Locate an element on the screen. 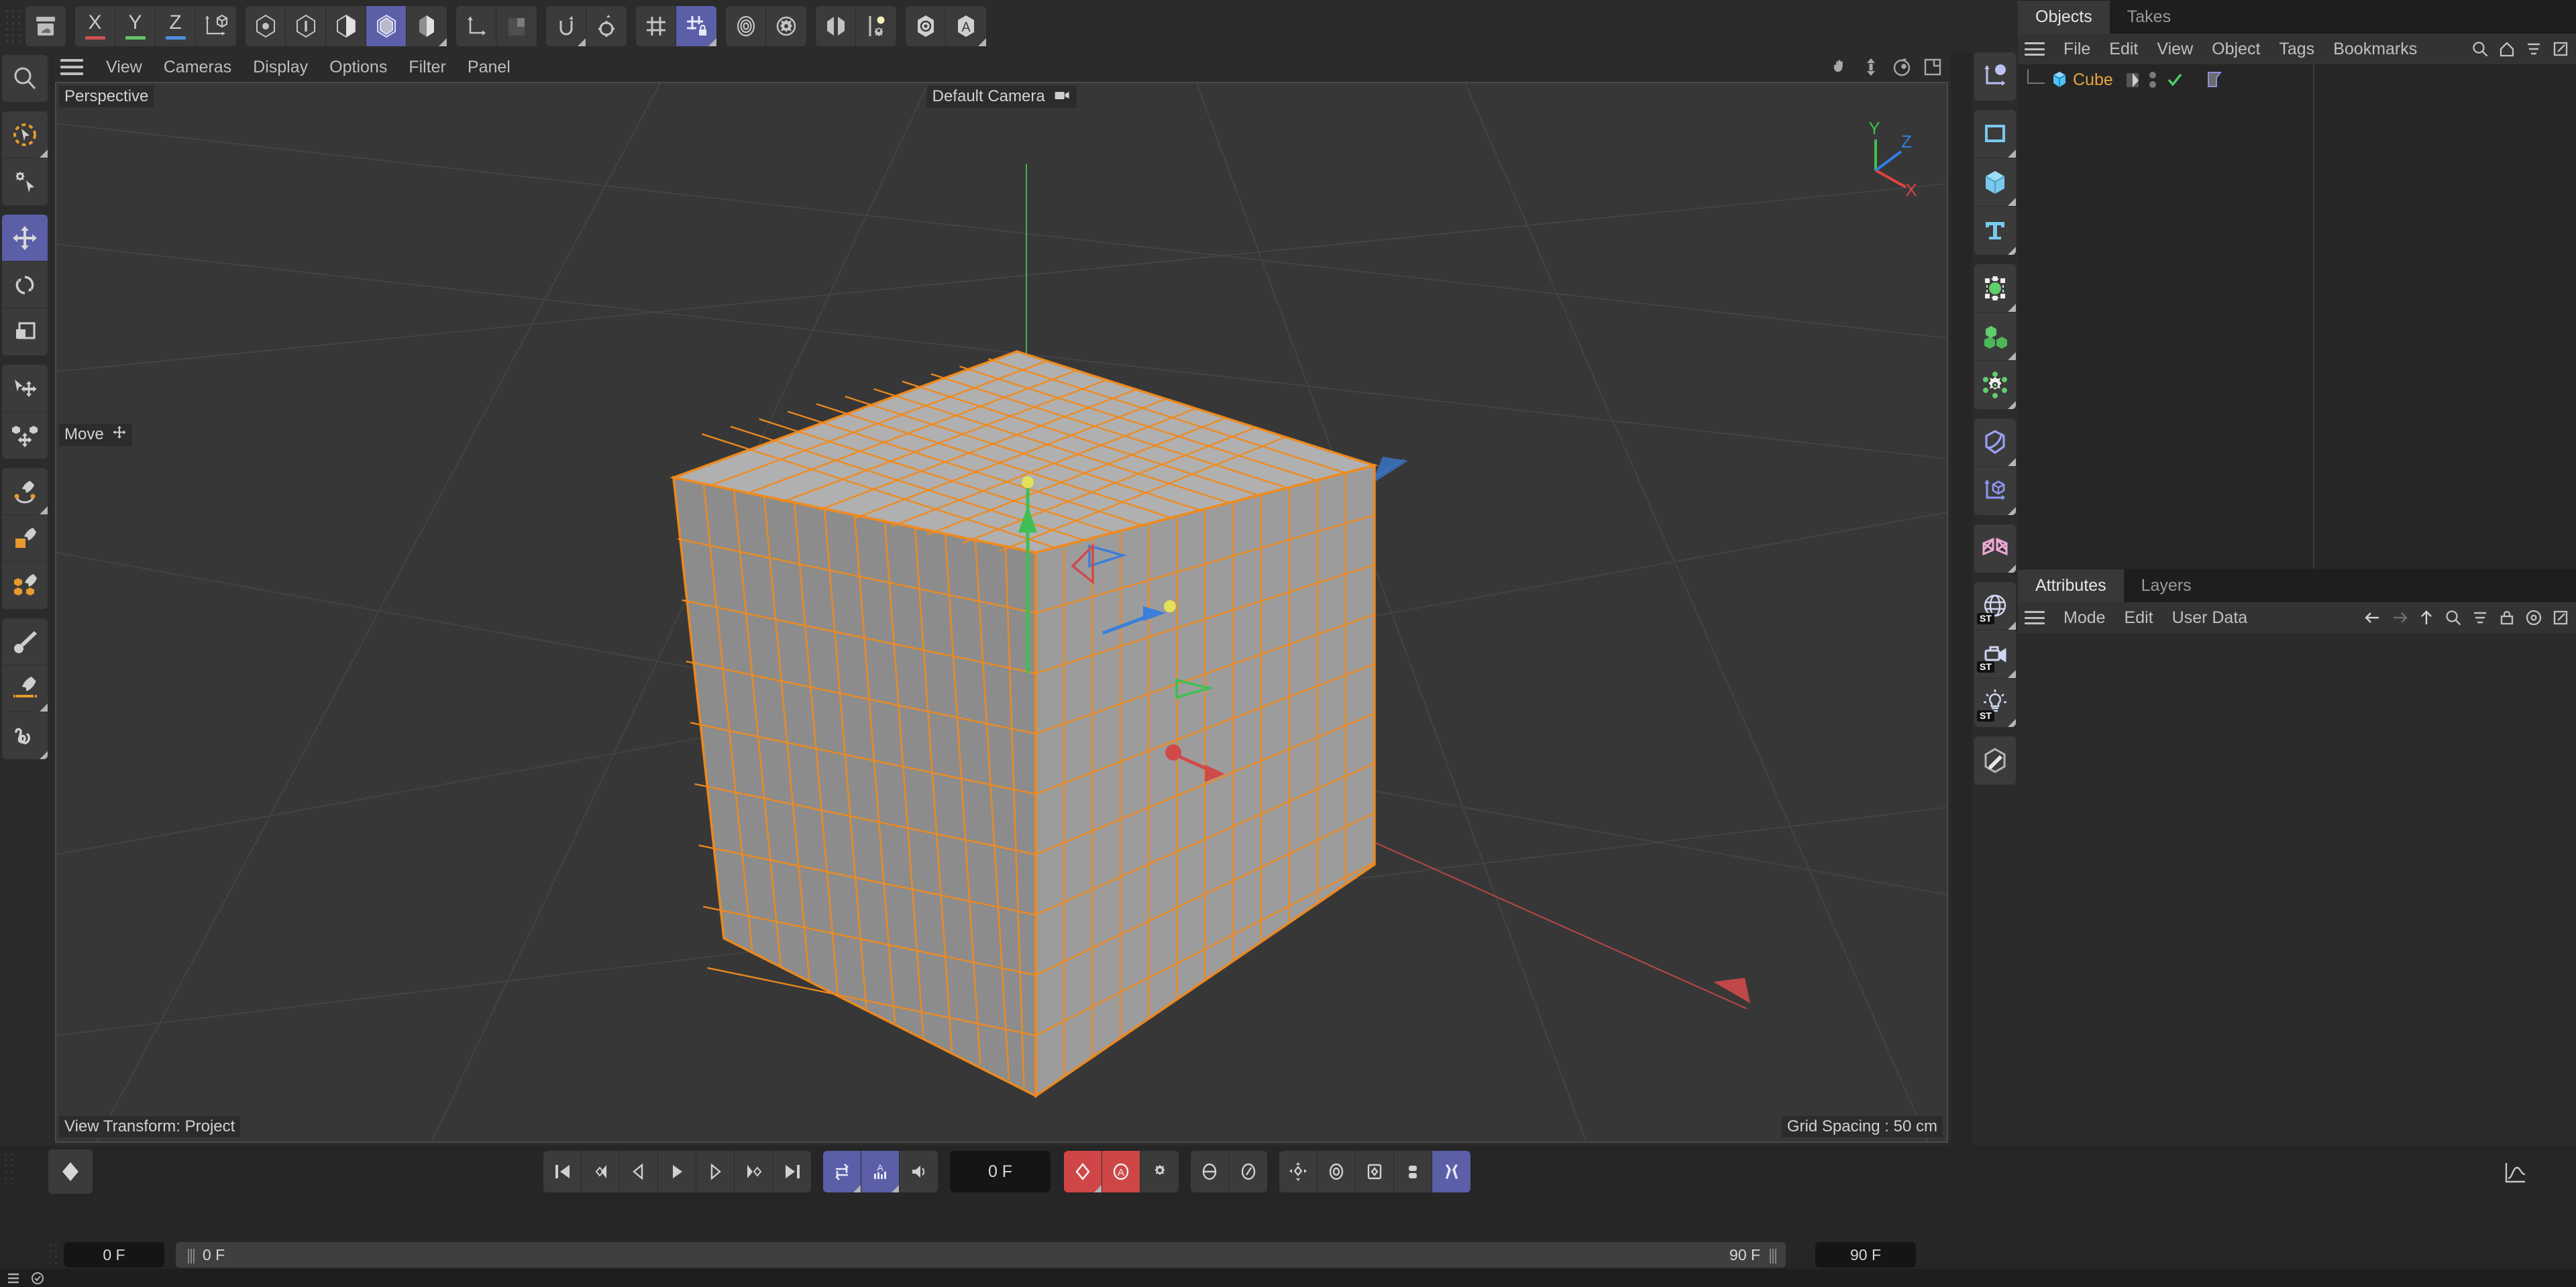 The image size is (2576, 1287). object-row-cube: Cube is located at coordinates (2297, 79).